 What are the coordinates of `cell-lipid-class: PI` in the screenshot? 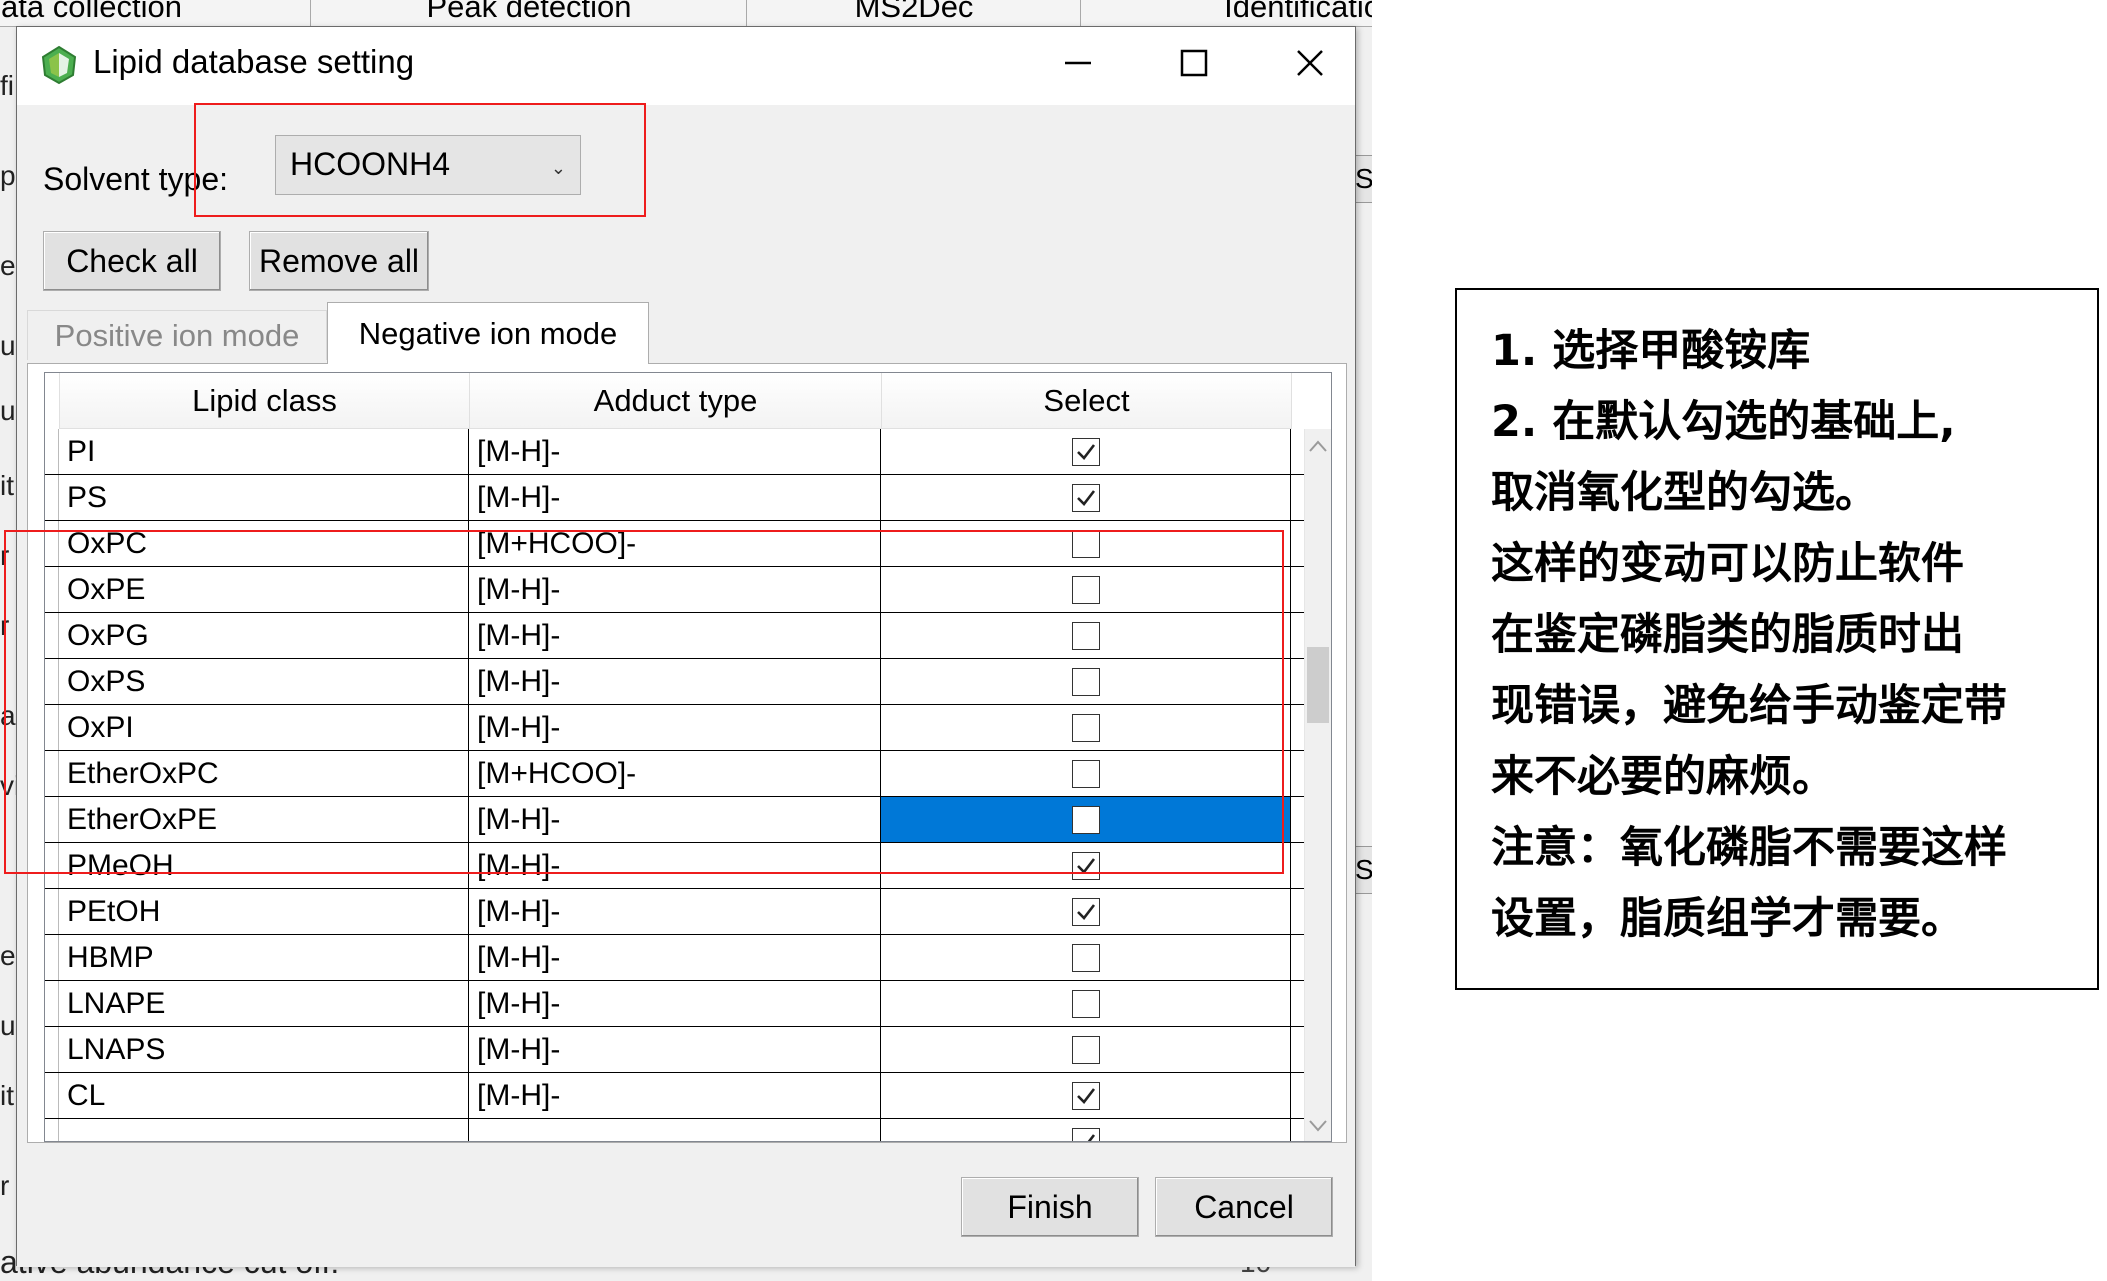 It's located at (264, 451).